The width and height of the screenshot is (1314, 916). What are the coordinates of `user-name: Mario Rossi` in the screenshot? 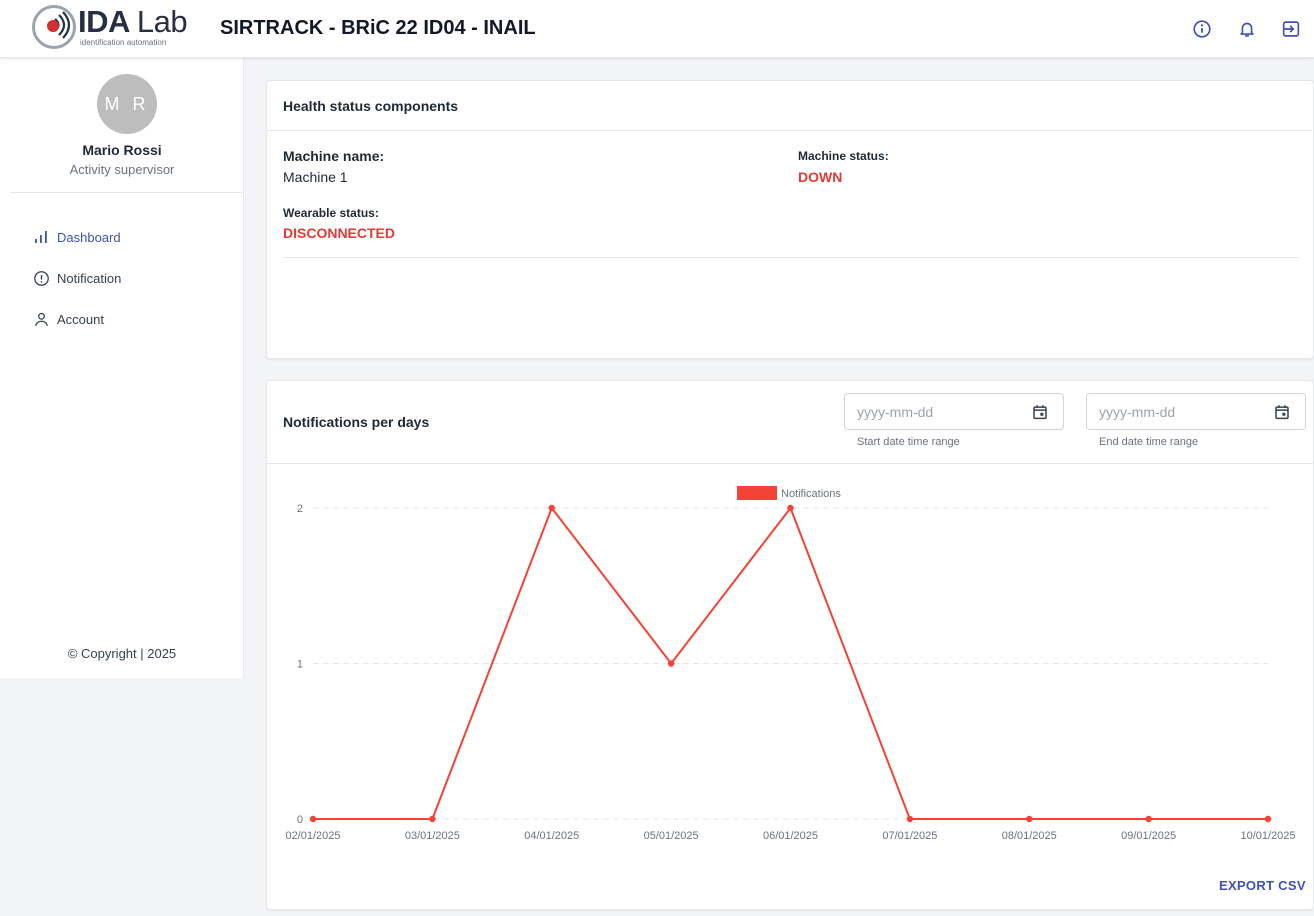 It's located at (122, 150).